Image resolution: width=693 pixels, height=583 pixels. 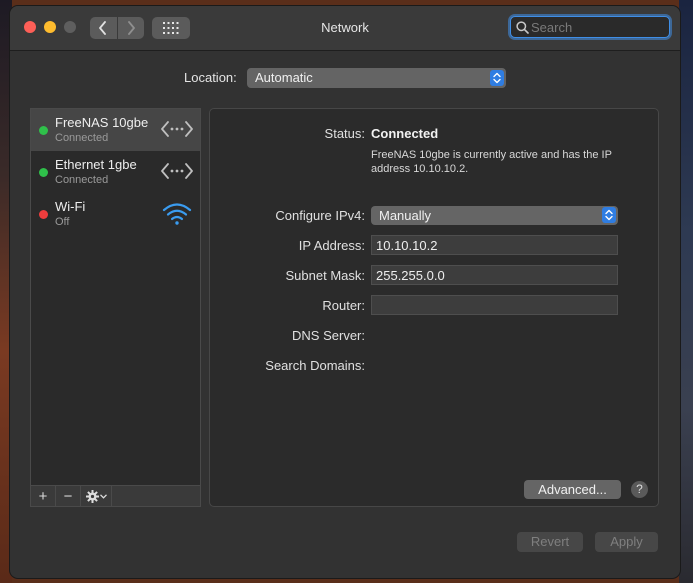 What do you see at coordinates (177, 214) in the screenshot?
I see `wifi-icon` at bounding box center [177, 214].